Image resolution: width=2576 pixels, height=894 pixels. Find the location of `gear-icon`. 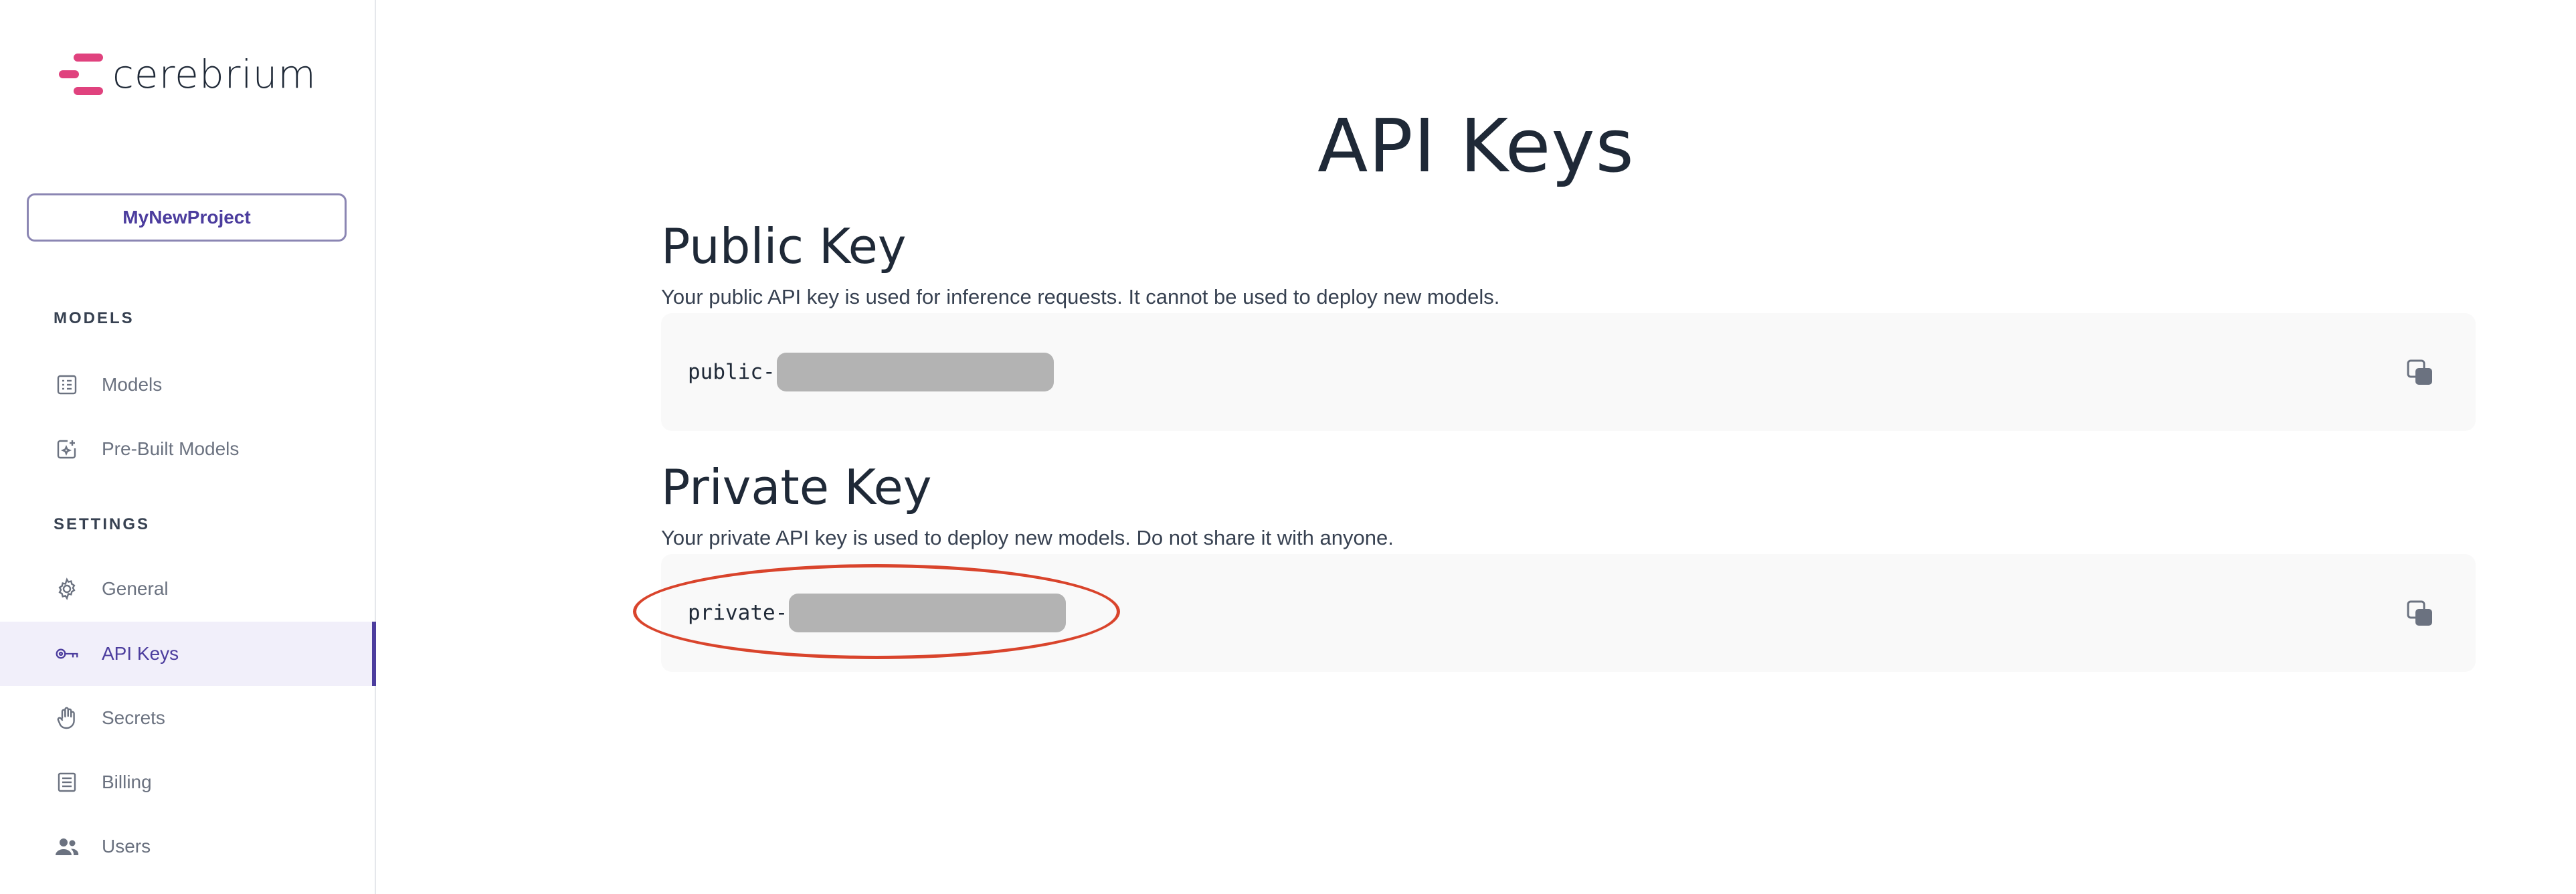

gear-icon is located at coordinates (67, 589).